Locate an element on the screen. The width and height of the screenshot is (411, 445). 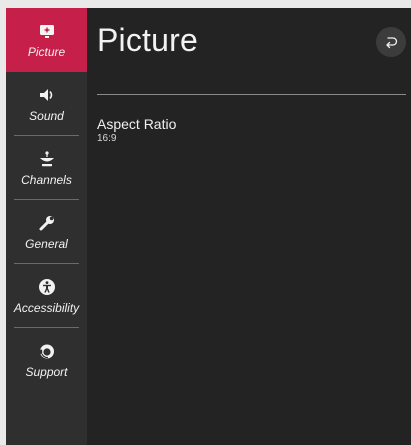
page-title: Picture is located at coordinates (147, 40).